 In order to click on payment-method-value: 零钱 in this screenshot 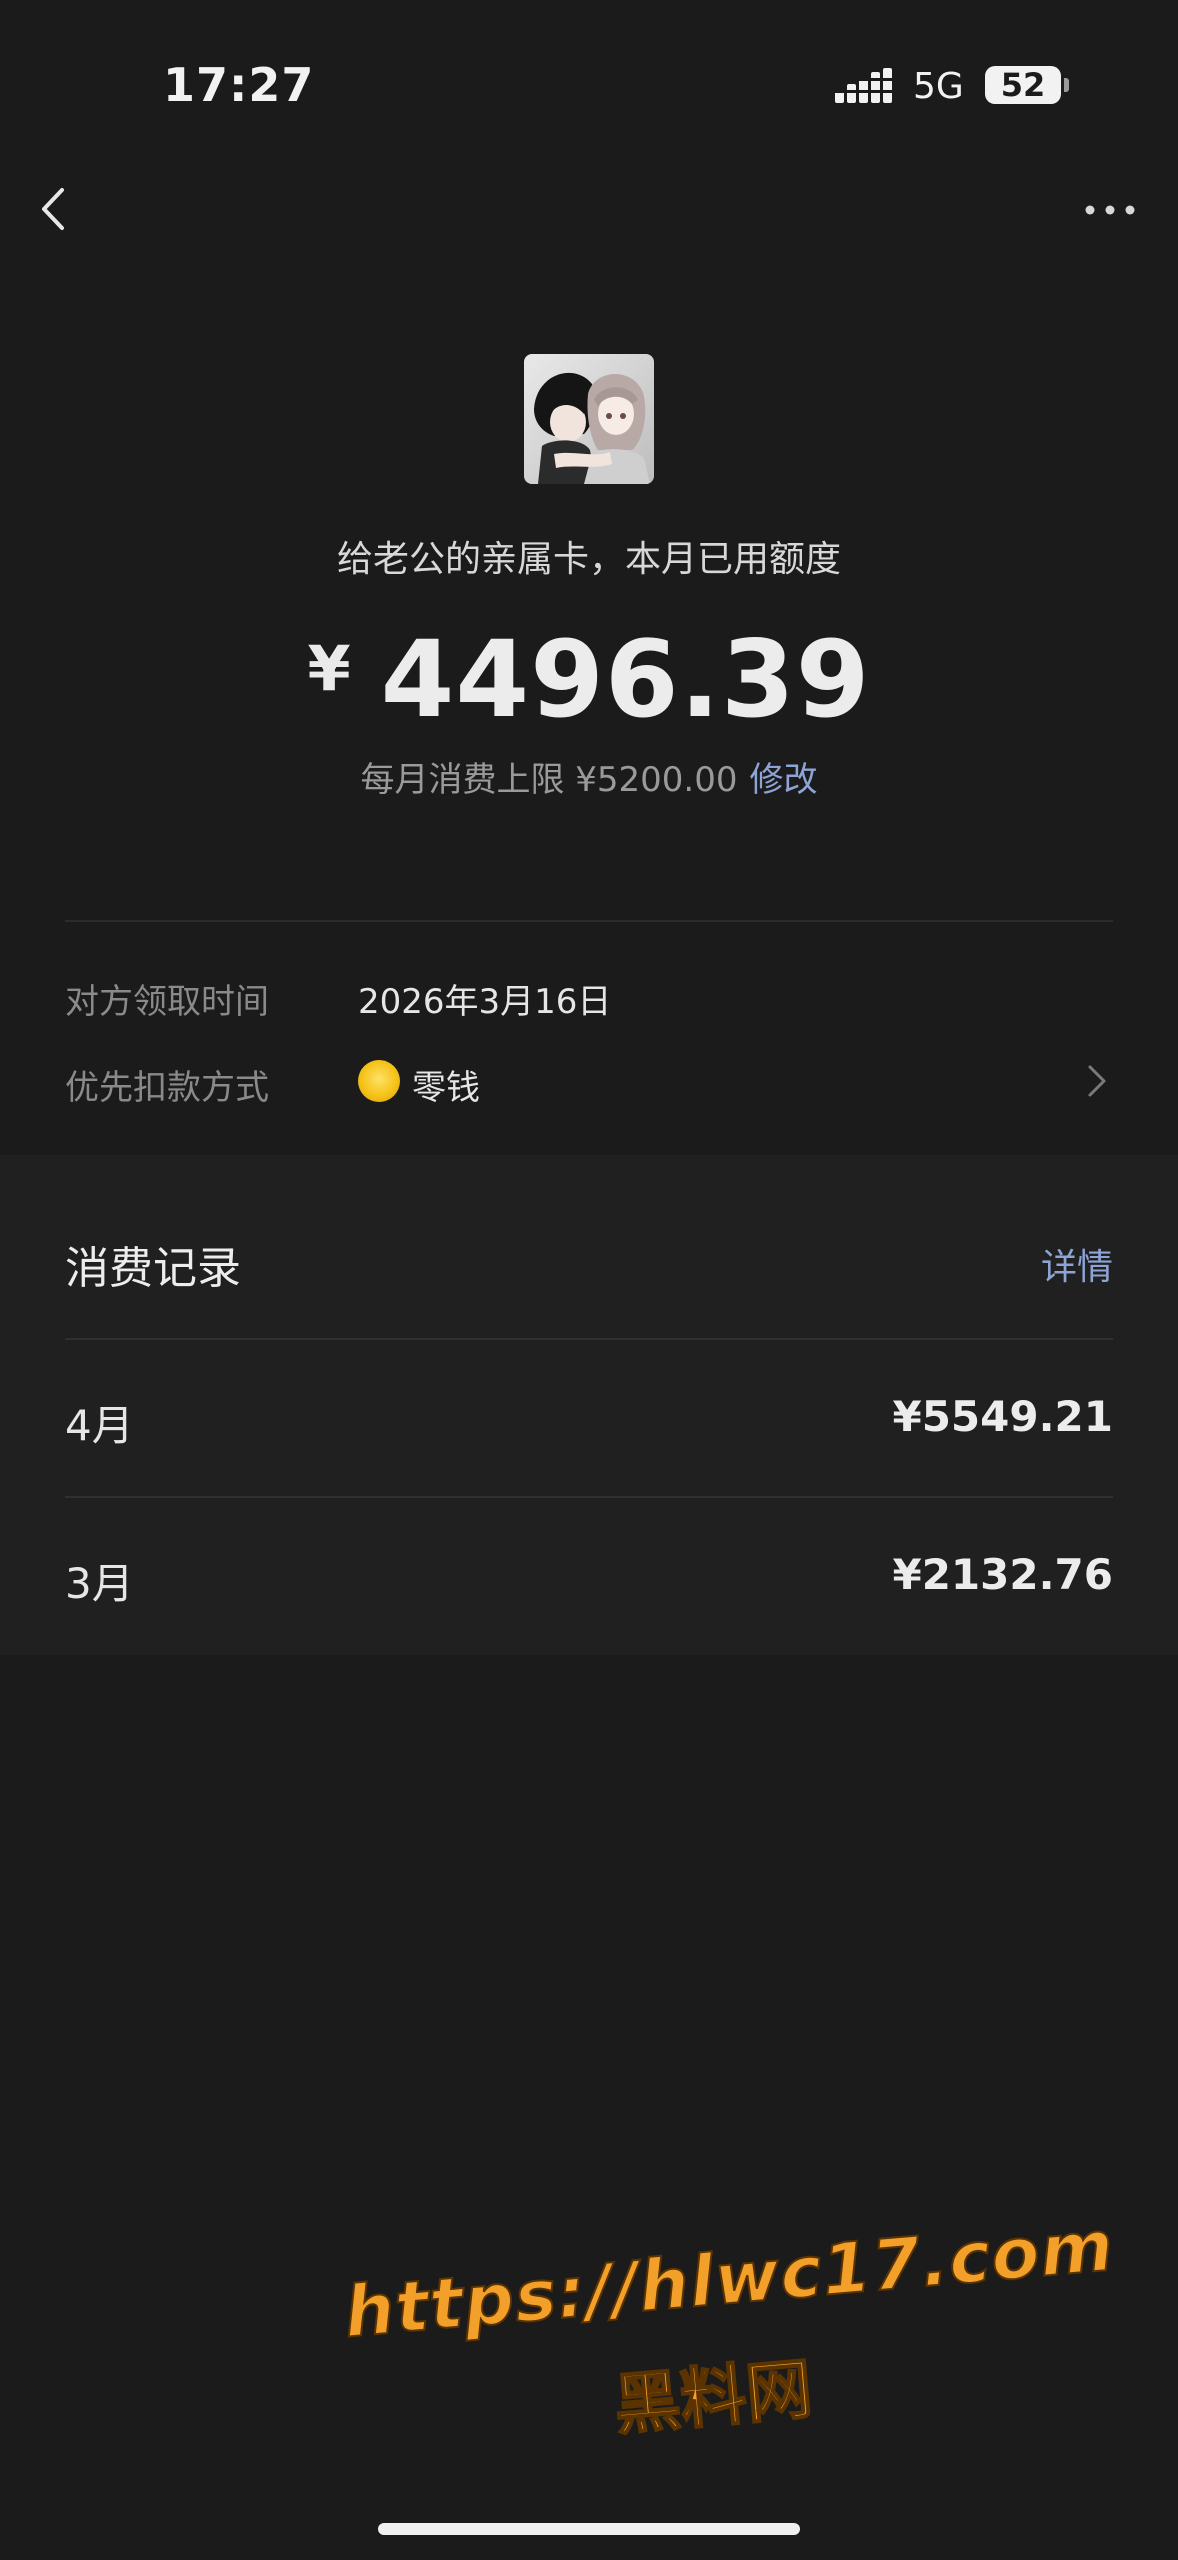, I will do `click(446, 1084)`.